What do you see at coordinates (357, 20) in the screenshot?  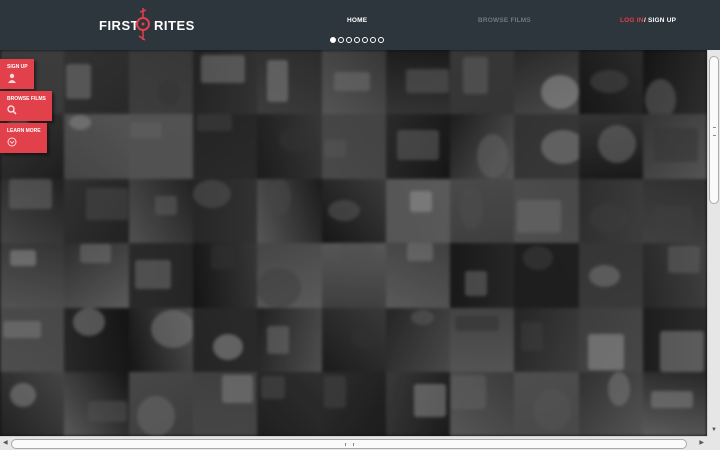 I see `nav-home-link: HOME` at bounding box center [357, 20].